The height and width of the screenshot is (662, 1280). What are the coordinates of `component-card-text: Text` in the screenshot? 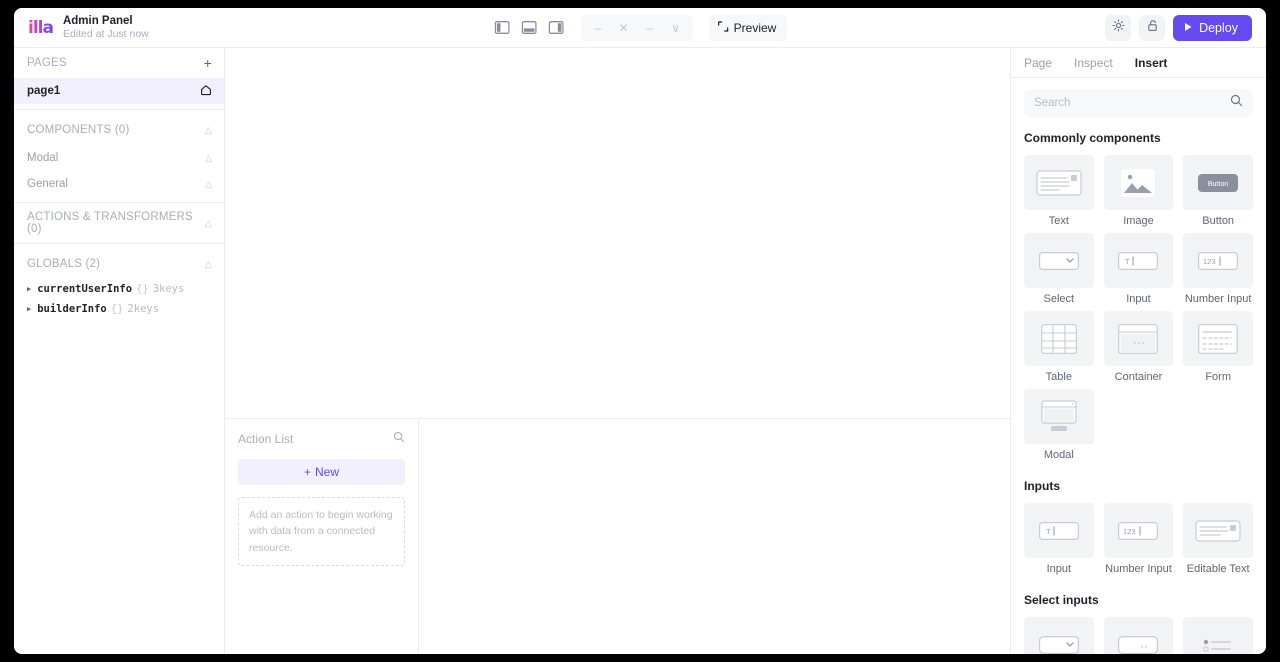 It's located at (1059, 192).